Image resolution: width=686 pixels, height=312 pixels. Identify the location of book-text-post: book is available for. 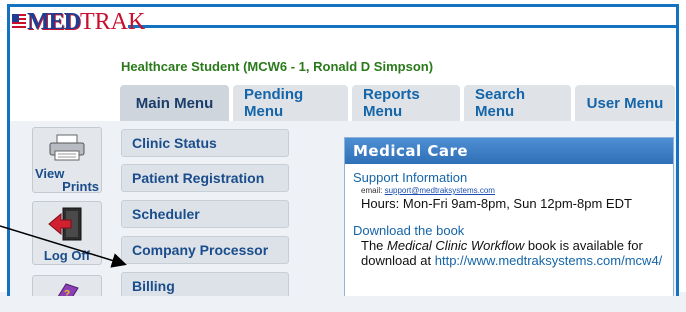
(583, 245).